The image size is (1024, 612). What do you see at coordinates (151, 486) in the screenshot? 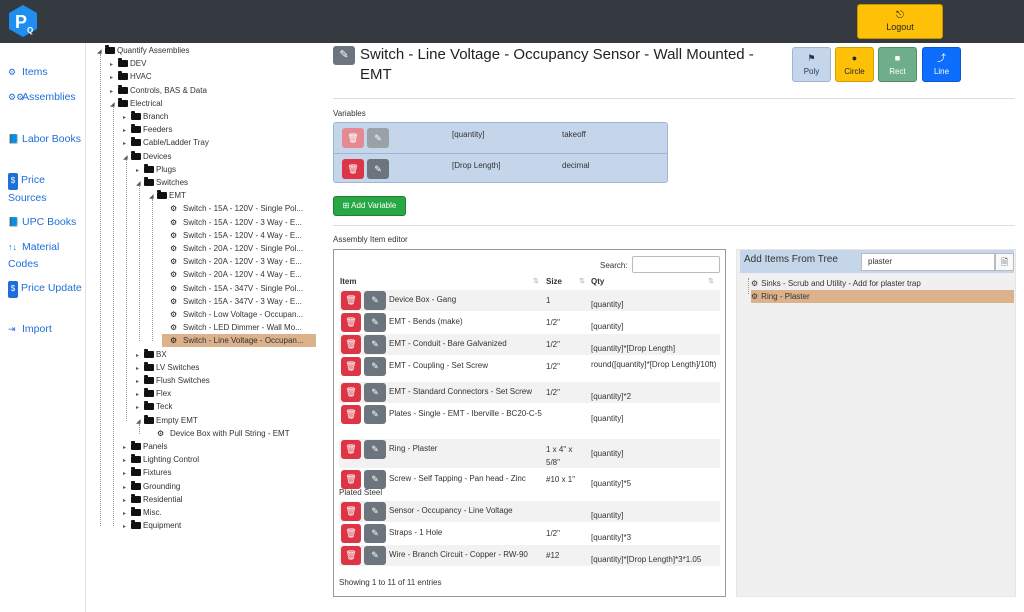
I see `tree-folder-node: ▸ Grounding` at bounding box center [151, 486].